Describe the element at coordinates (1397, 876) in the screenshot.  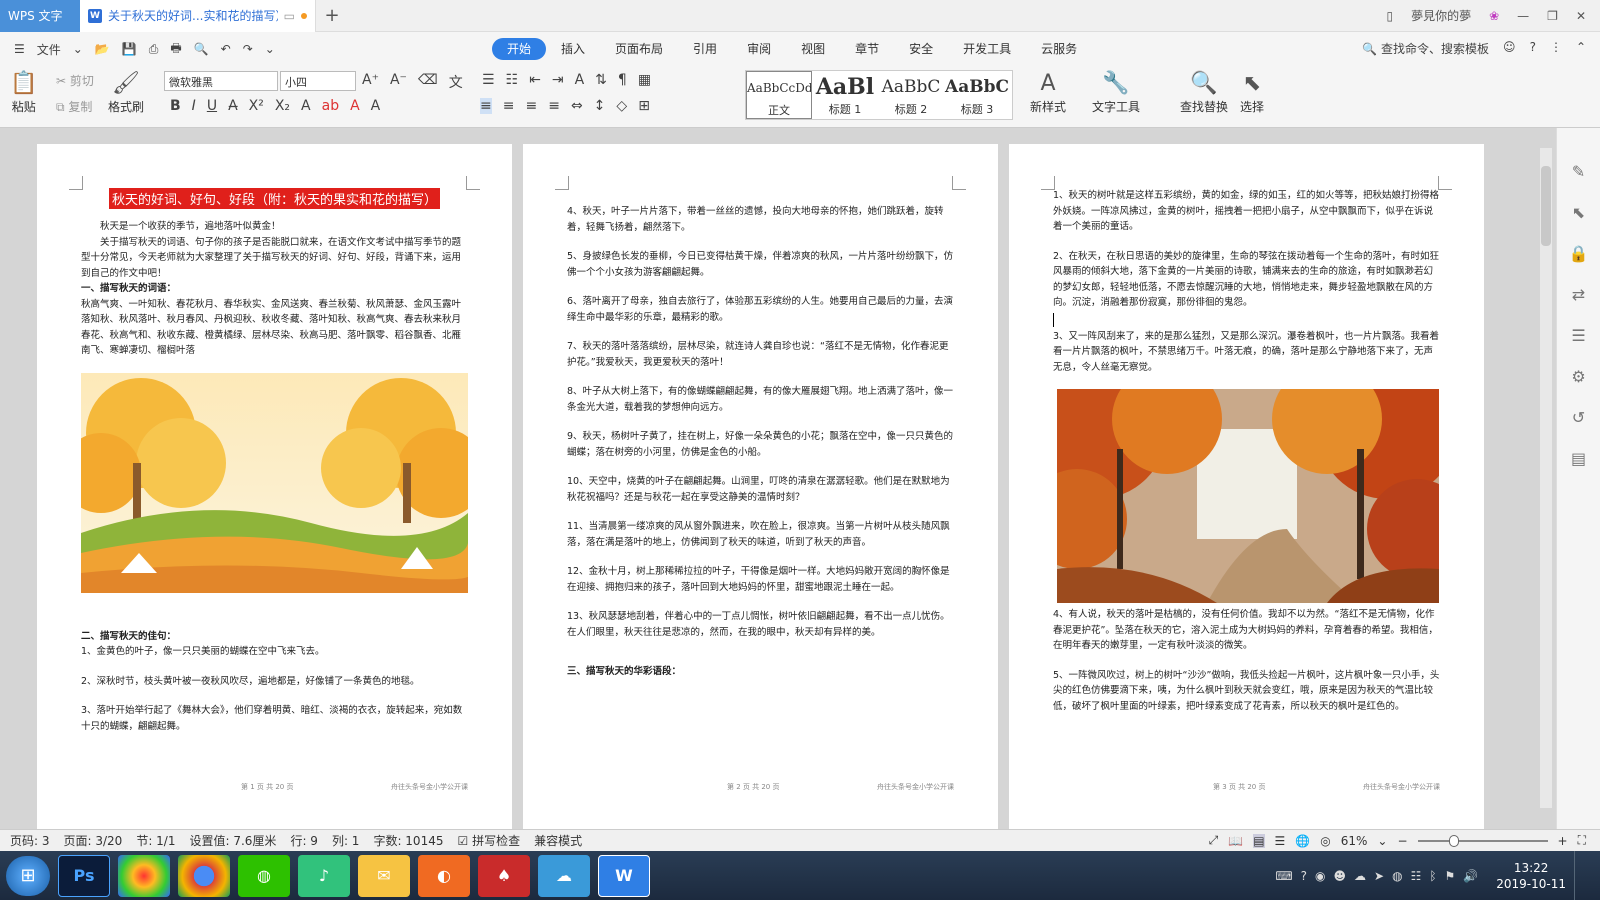
I see `wechat-tray-icon: ◍` at that location.